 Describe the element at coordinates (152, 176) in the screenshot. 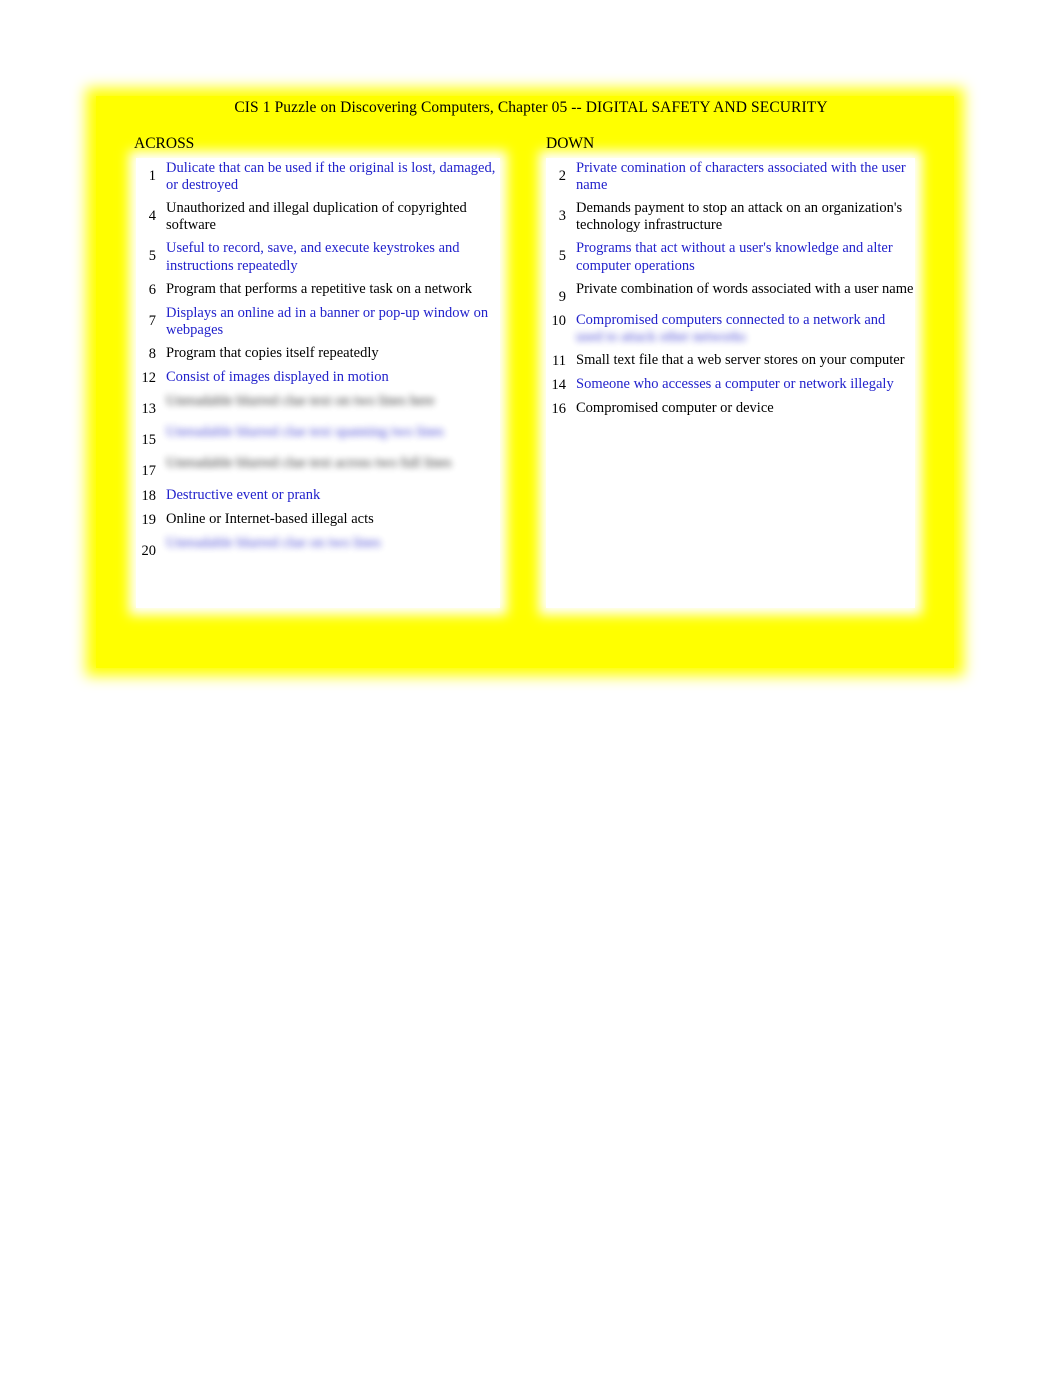

I see `clue-number: 1` at that location.